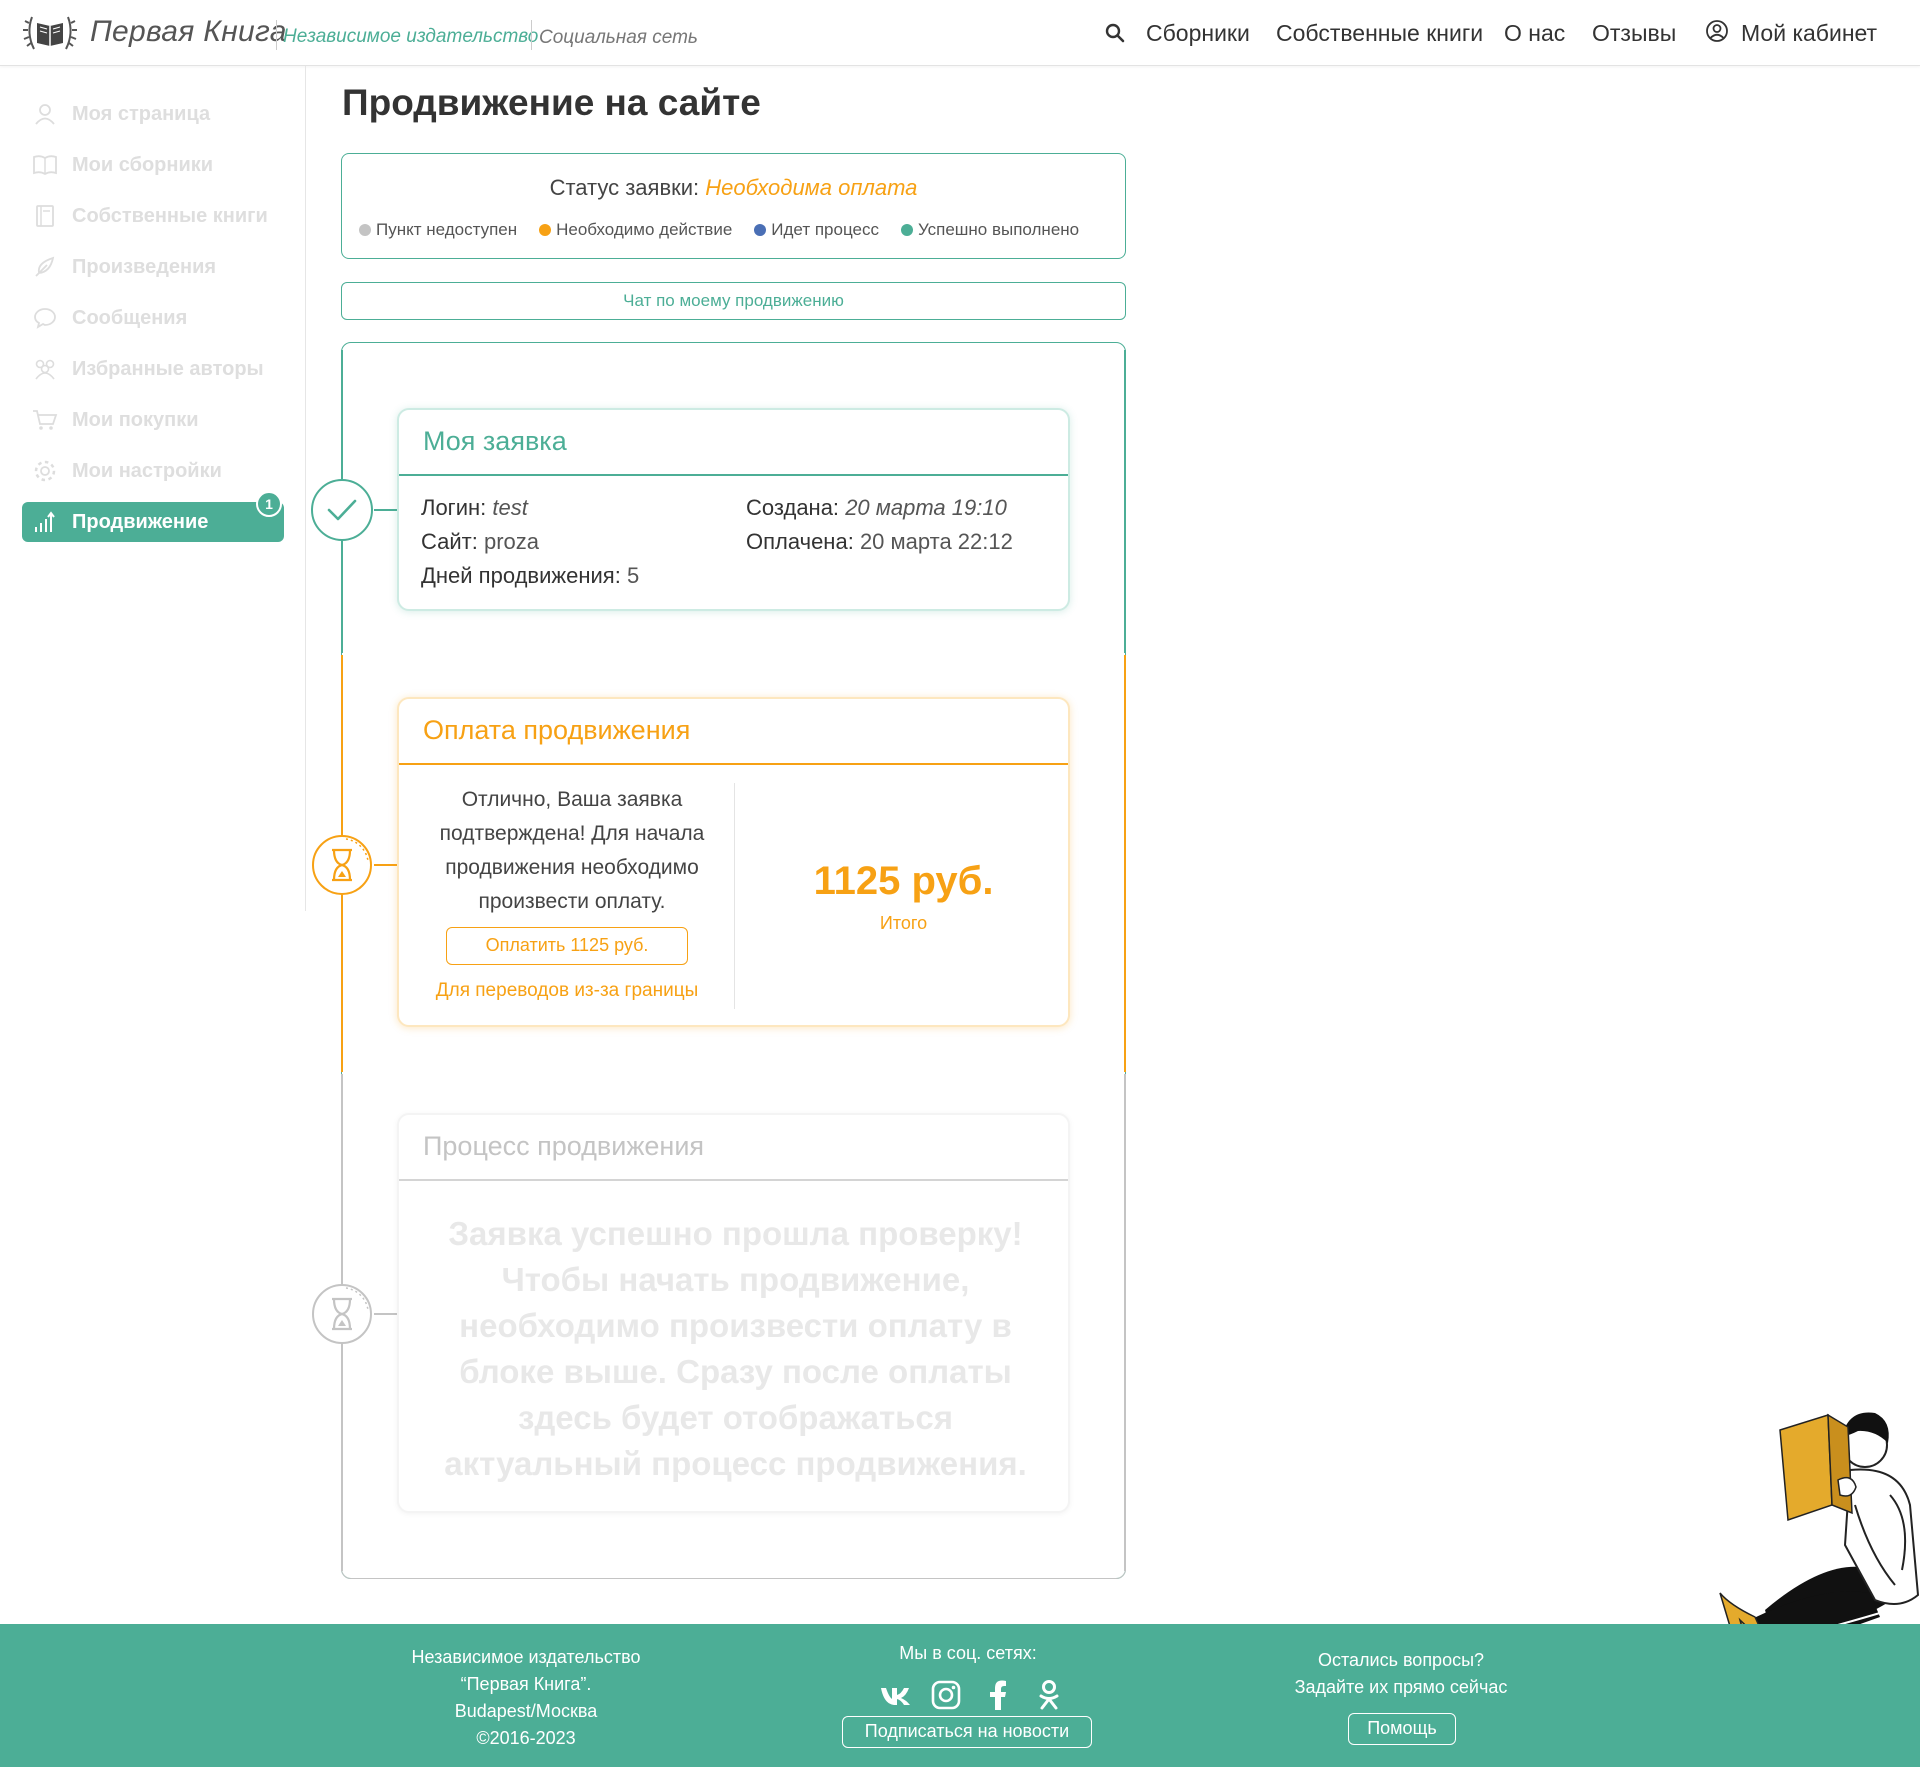  Describe the element at coordinates (1115, 33) in the screenshot. I see `search-icon` at that location.